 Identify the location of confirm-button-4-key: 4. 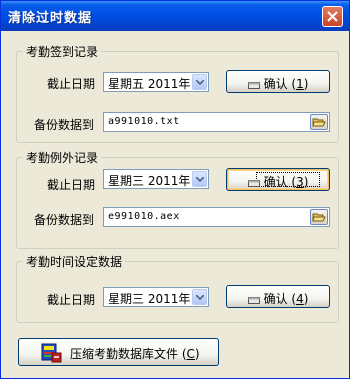
(300, 299).